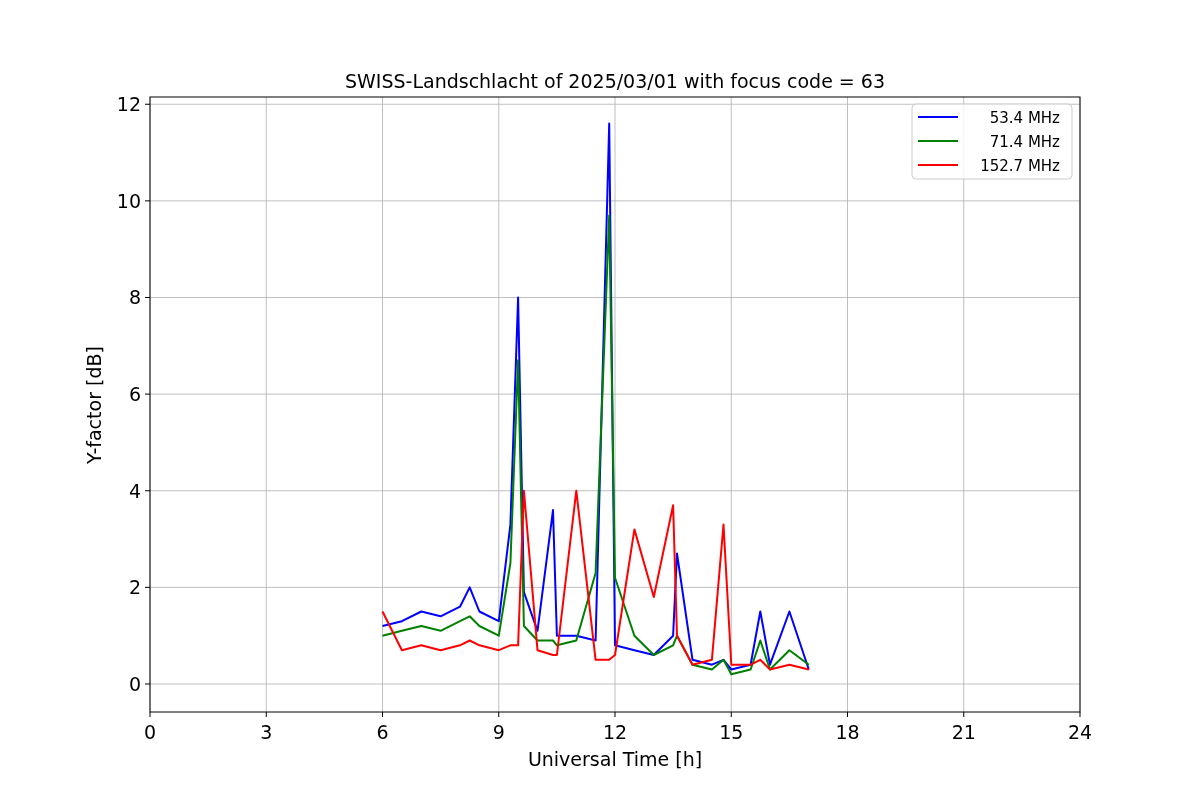 This screenshot has height=800, width=1200. I want to click on chart-title: SWISS-Landschlacht of 2025/03/01 with focus code = 63, so click(615, 81).